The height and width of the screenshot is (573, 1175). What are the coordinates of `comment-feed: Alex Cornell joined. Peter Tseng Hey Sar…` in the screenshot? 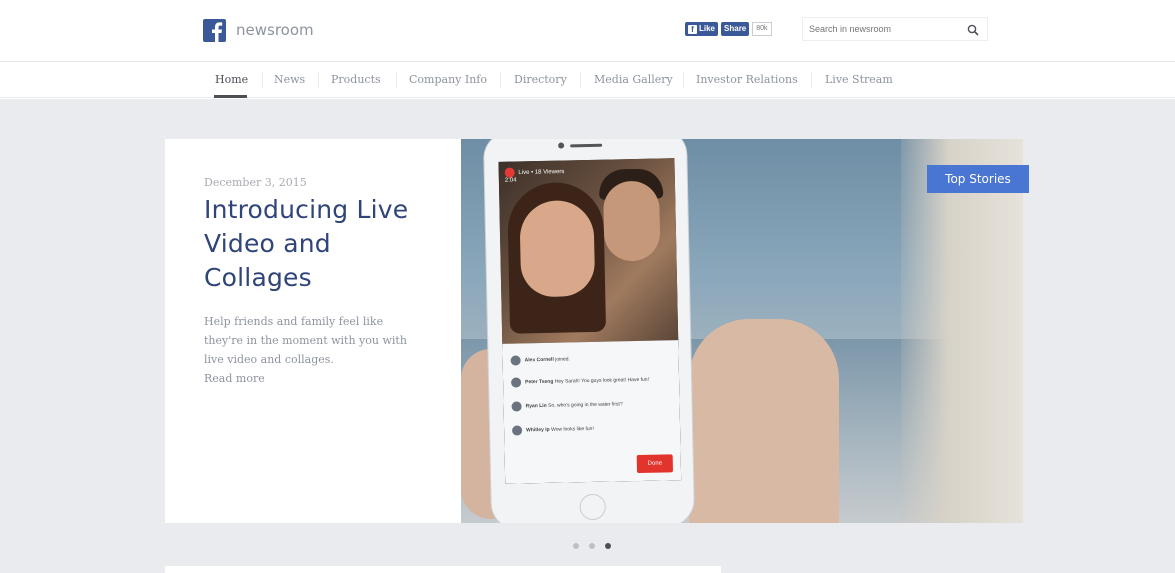 It's located at (592, 412).